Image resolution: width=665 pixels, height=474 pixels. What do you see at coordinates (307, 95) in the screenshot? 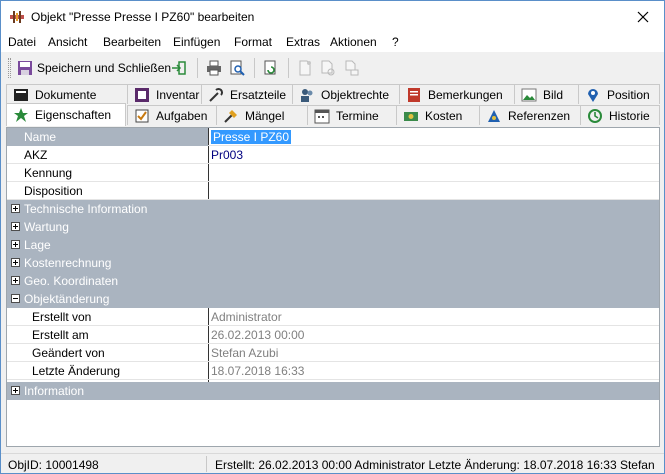
I see `users-icon` at bounding box center [307, 95].